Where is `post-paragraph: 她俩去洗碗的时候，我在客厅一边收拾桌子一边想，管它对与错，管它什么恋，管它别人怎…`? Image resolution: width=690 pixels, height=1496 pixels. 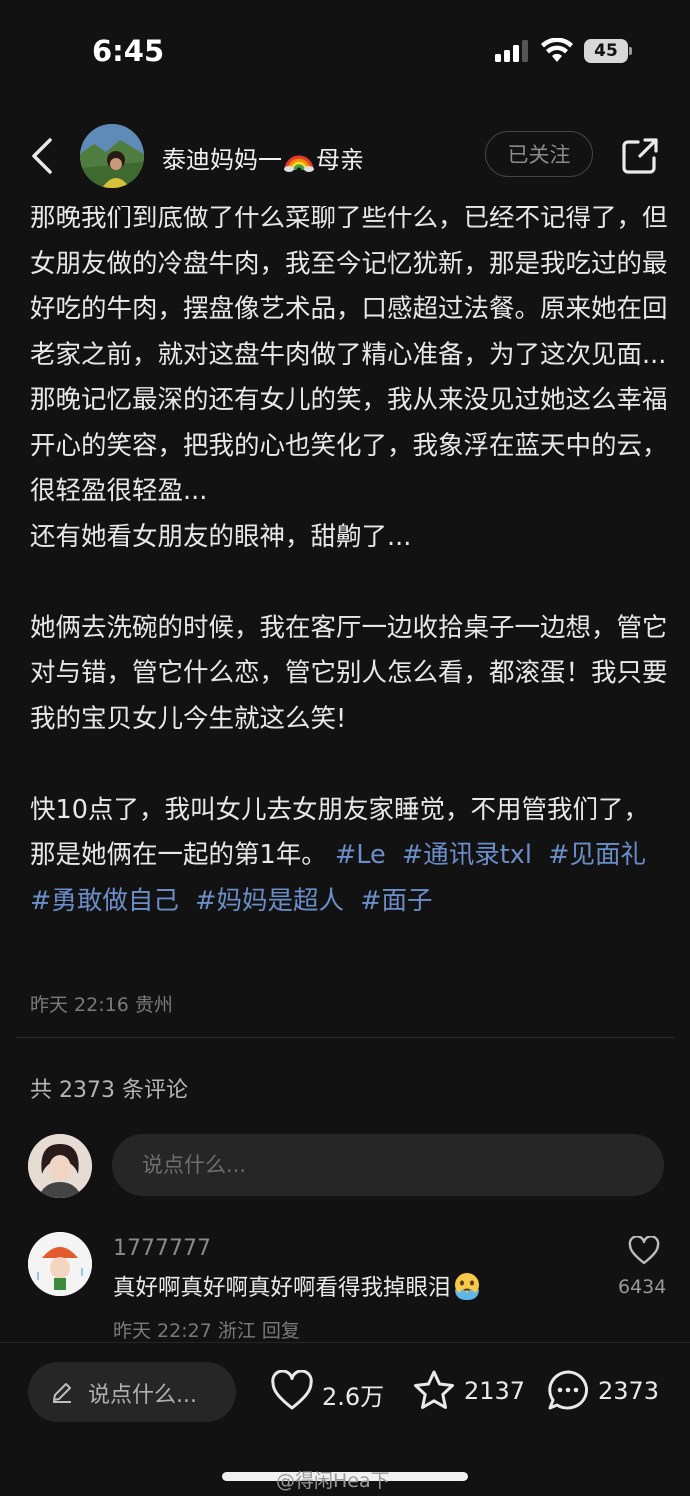
post-paragraph: 她俩去洗碗的时候，我在客厅一边收拾桌子一边想，管它对与错，管它什么恋，管它别人怎… is located at coordinates (349, 673).